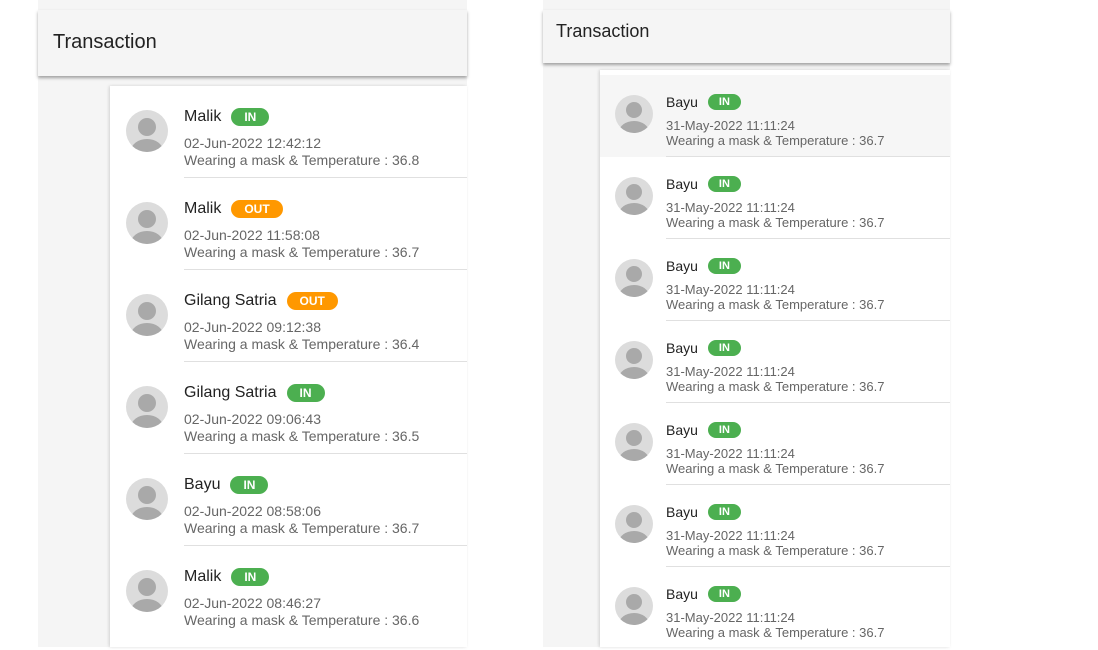 Image resolution: width=1098 pixels, height=650 pixels. What do you see at coordinates (252, 235) in the screenshot?
I see `transaction-datetime: 02-Jun-2022 11:58:08` at bounding box center [252, 235].